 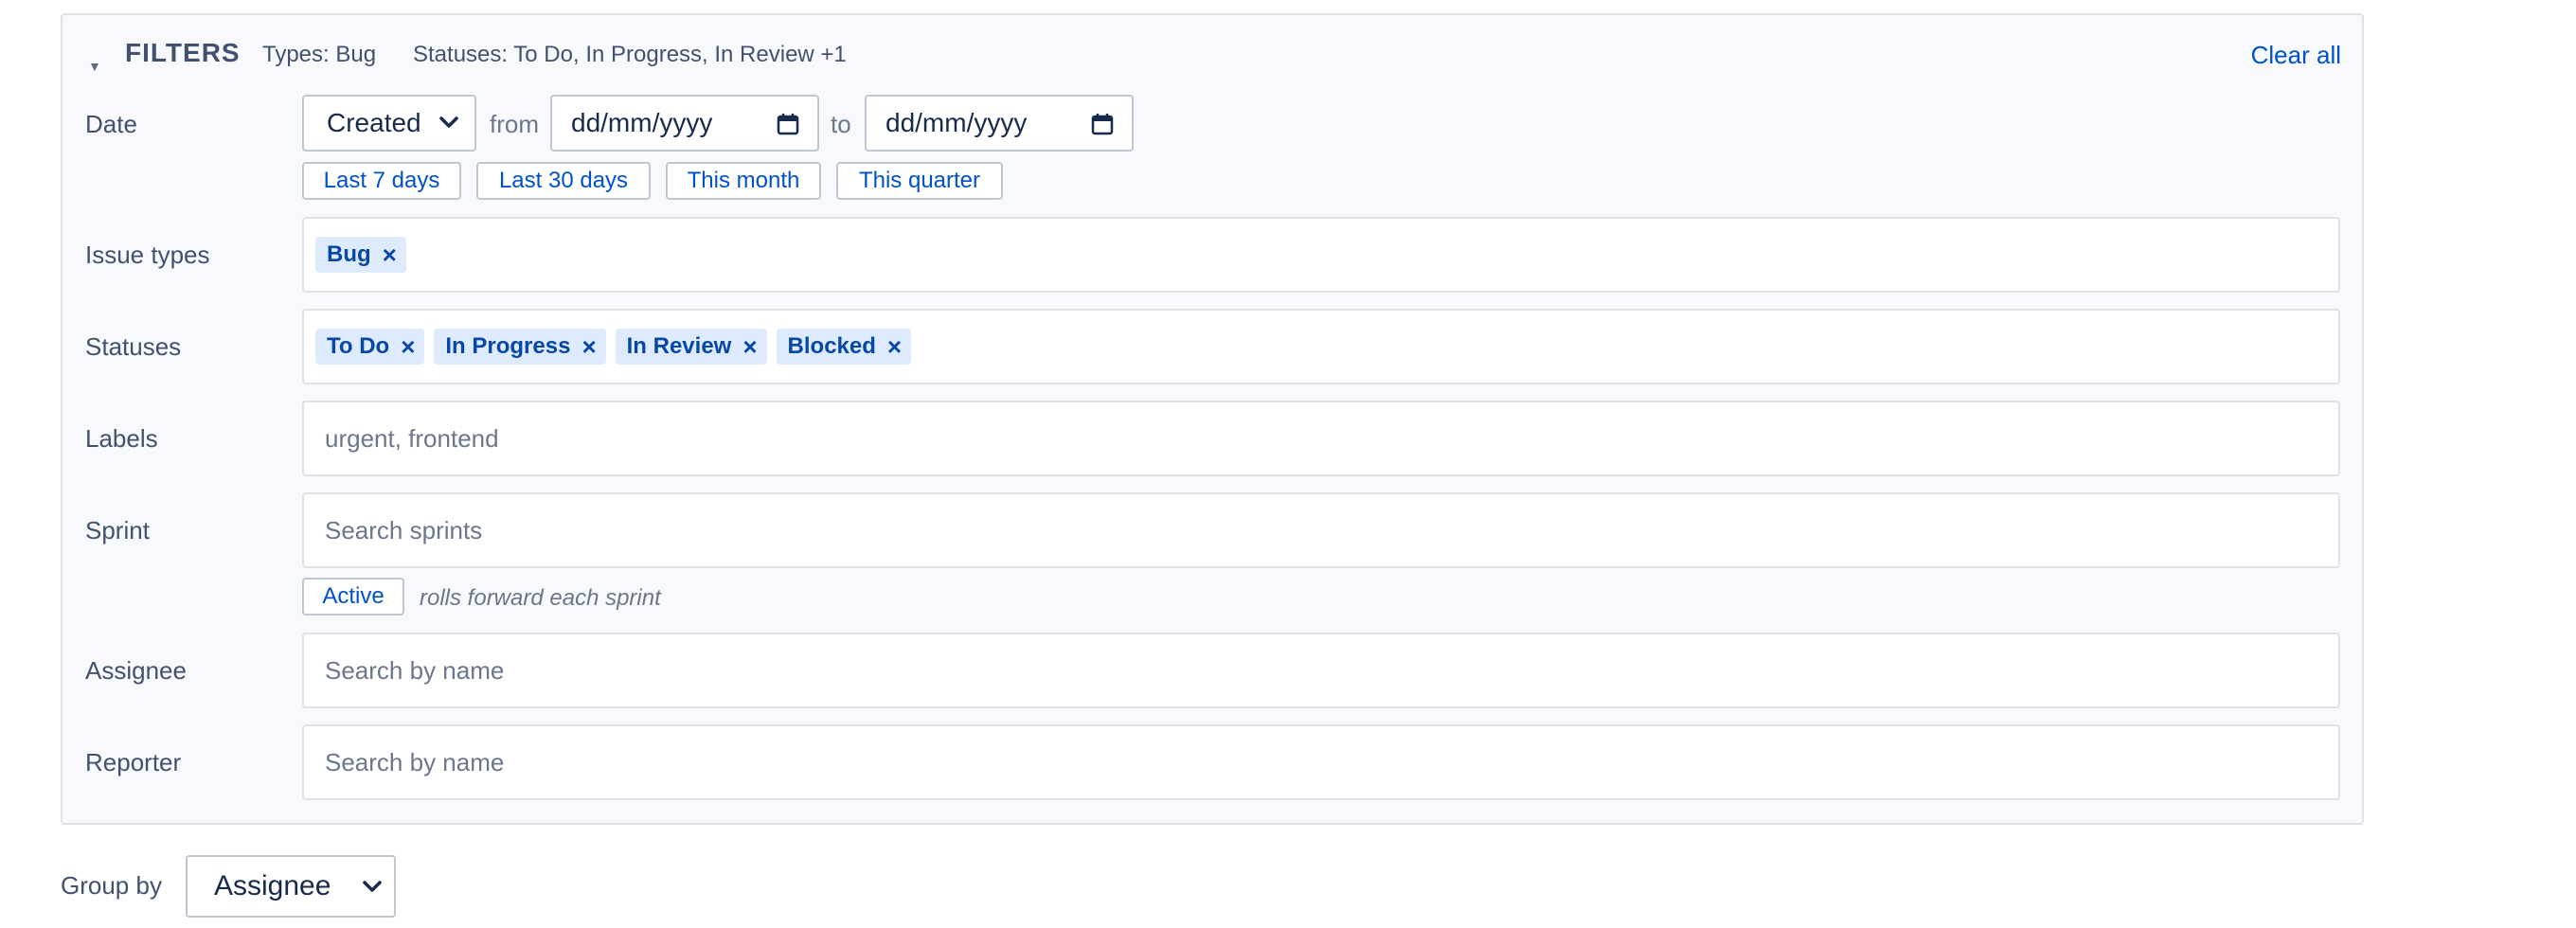 What do you see at coordinates (743, 181) in the screenshot?
I see `preset-this-month: This month` at bounding box center [743, 181].